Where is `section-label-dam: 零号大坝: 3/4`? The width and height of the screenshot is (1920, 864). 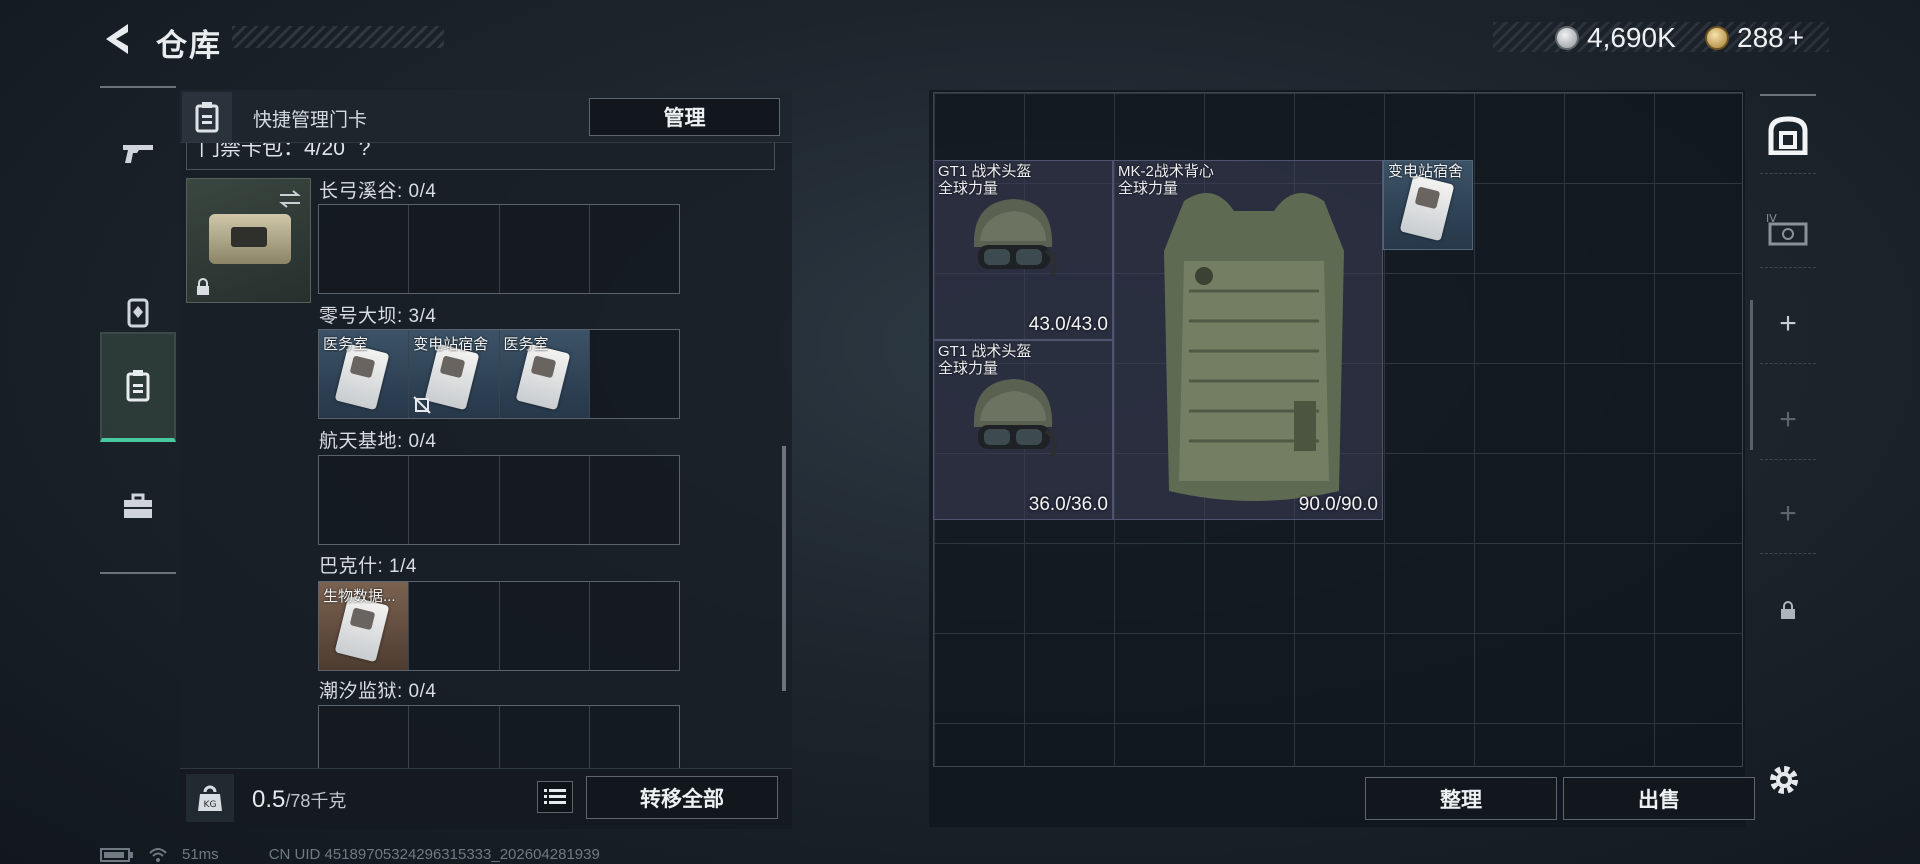
section-label-dam: 零号大坝: 3/4 is located at coordinates (378, 316).